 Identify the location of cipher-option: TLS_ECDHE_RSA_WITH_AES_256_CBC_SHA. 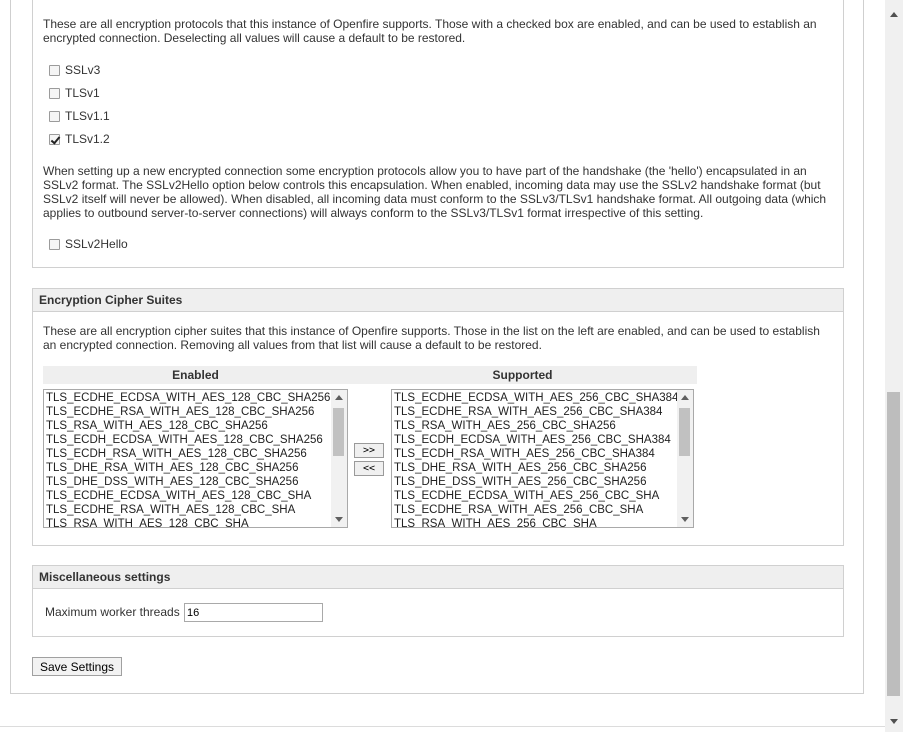
(535, 510).